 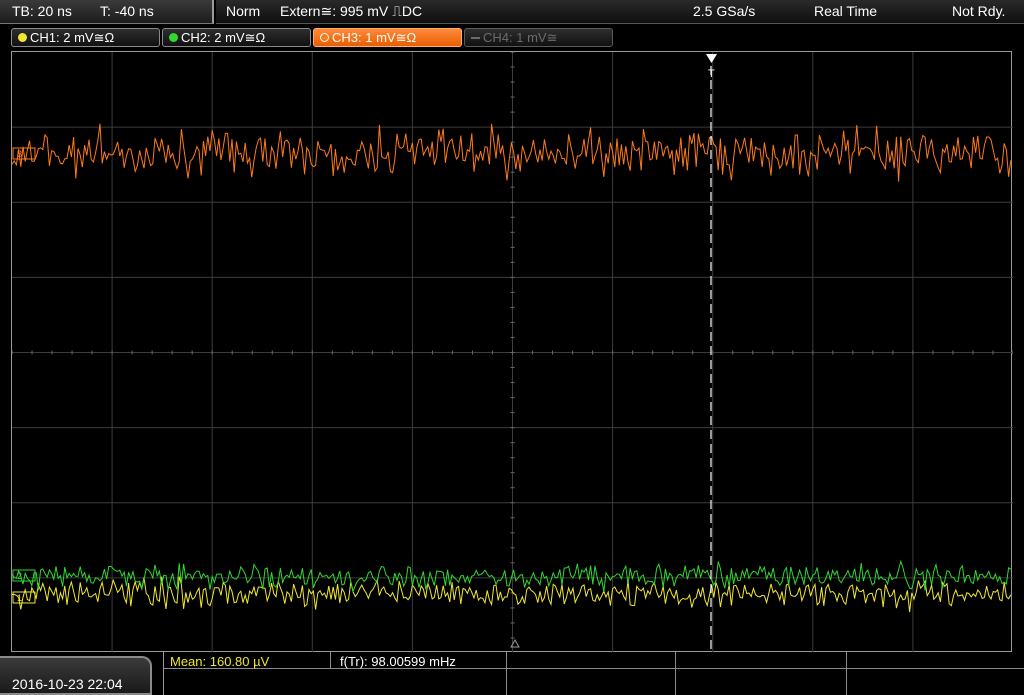 What do you see at coordinates (711, 74) in the screenshot?
I see `trigger-position-label: T` at bounding box center [711, 74].